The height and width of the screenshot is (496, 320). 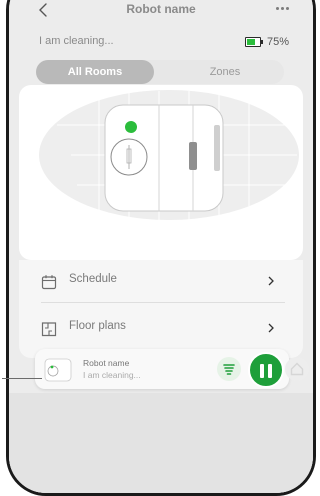 I want to click on calendar-icon, so click(x=49, y=282).